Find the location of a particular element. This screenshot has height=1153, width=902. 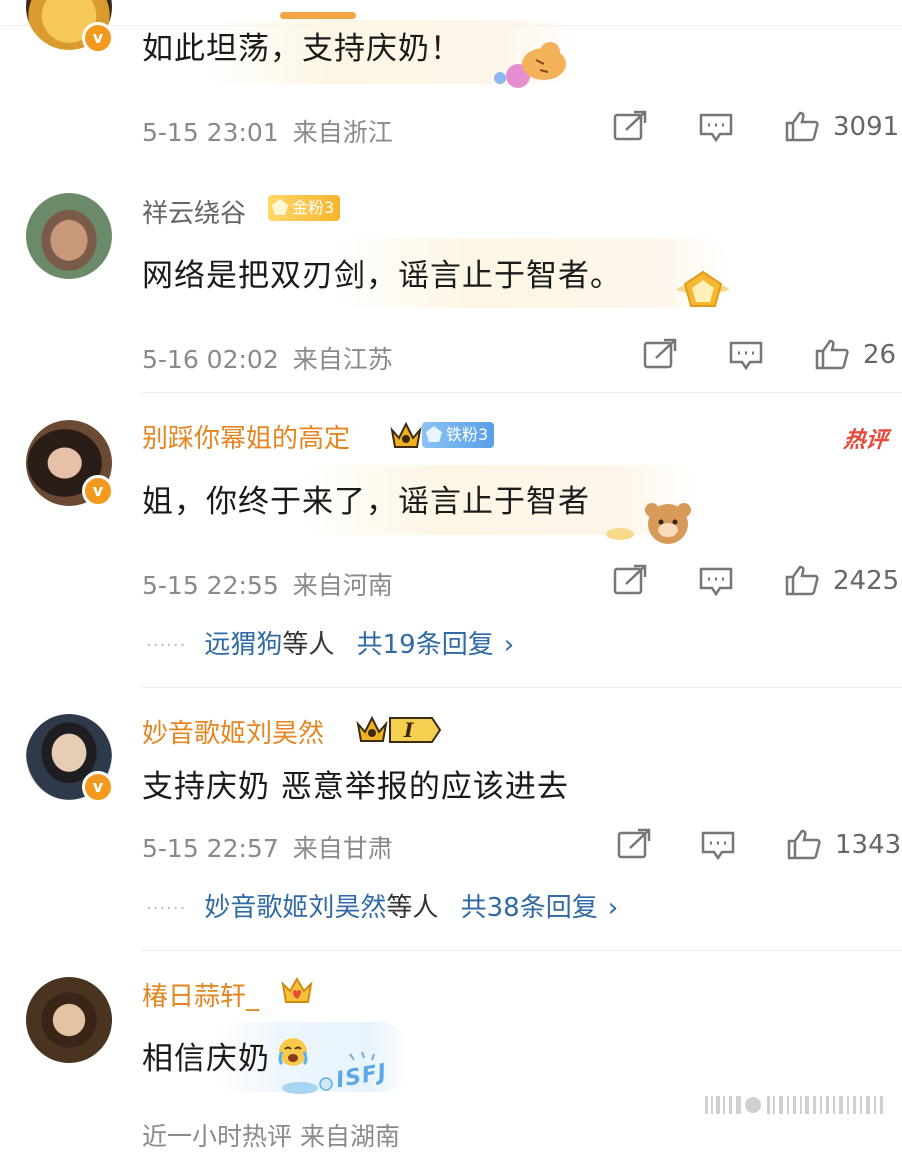

bear-sticker-icon is located at coordinates (648, 523).